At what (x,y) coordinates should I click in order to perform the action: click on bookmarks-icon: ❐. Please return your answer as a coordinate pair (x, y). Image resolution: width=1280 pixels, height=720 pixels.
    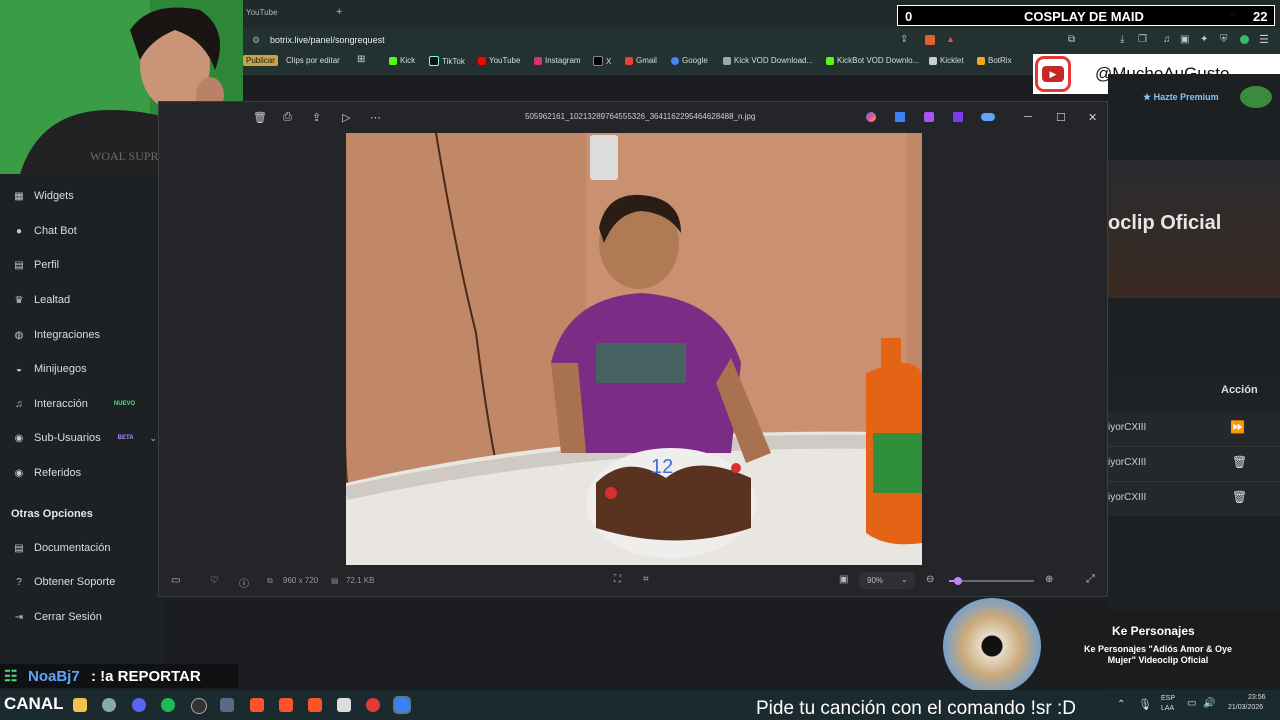
    Looking at the image, I should click on (1142, 39).